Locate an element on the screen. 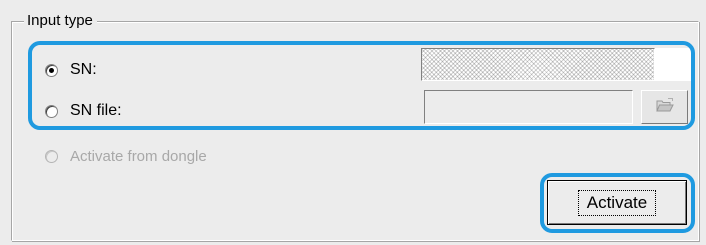  sn-radio-label: SN: is located at coordinates (83, 69).